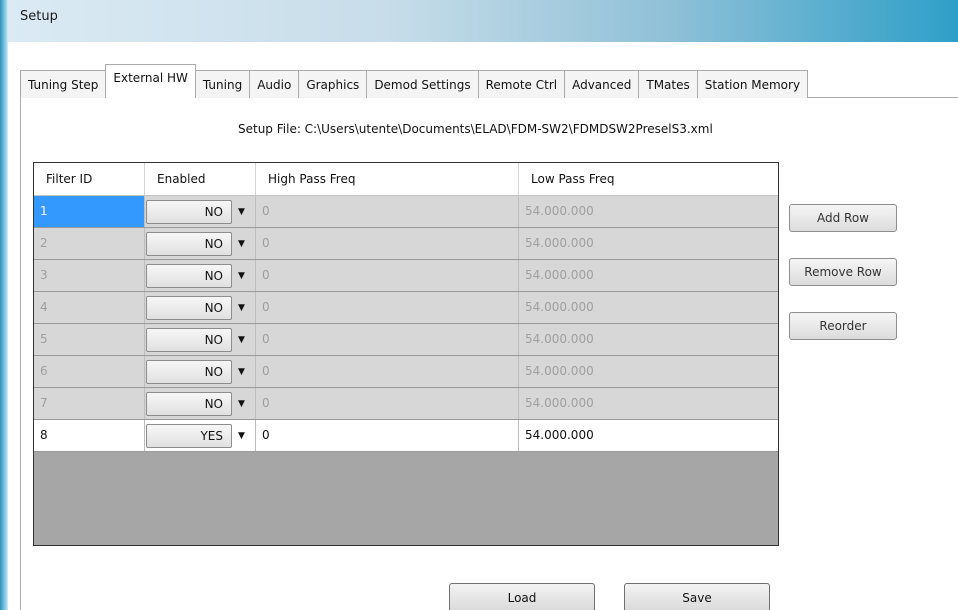 This screenshot has height=610, width=958. I want to click on add-row-button: Add Row, so click(843, 218).